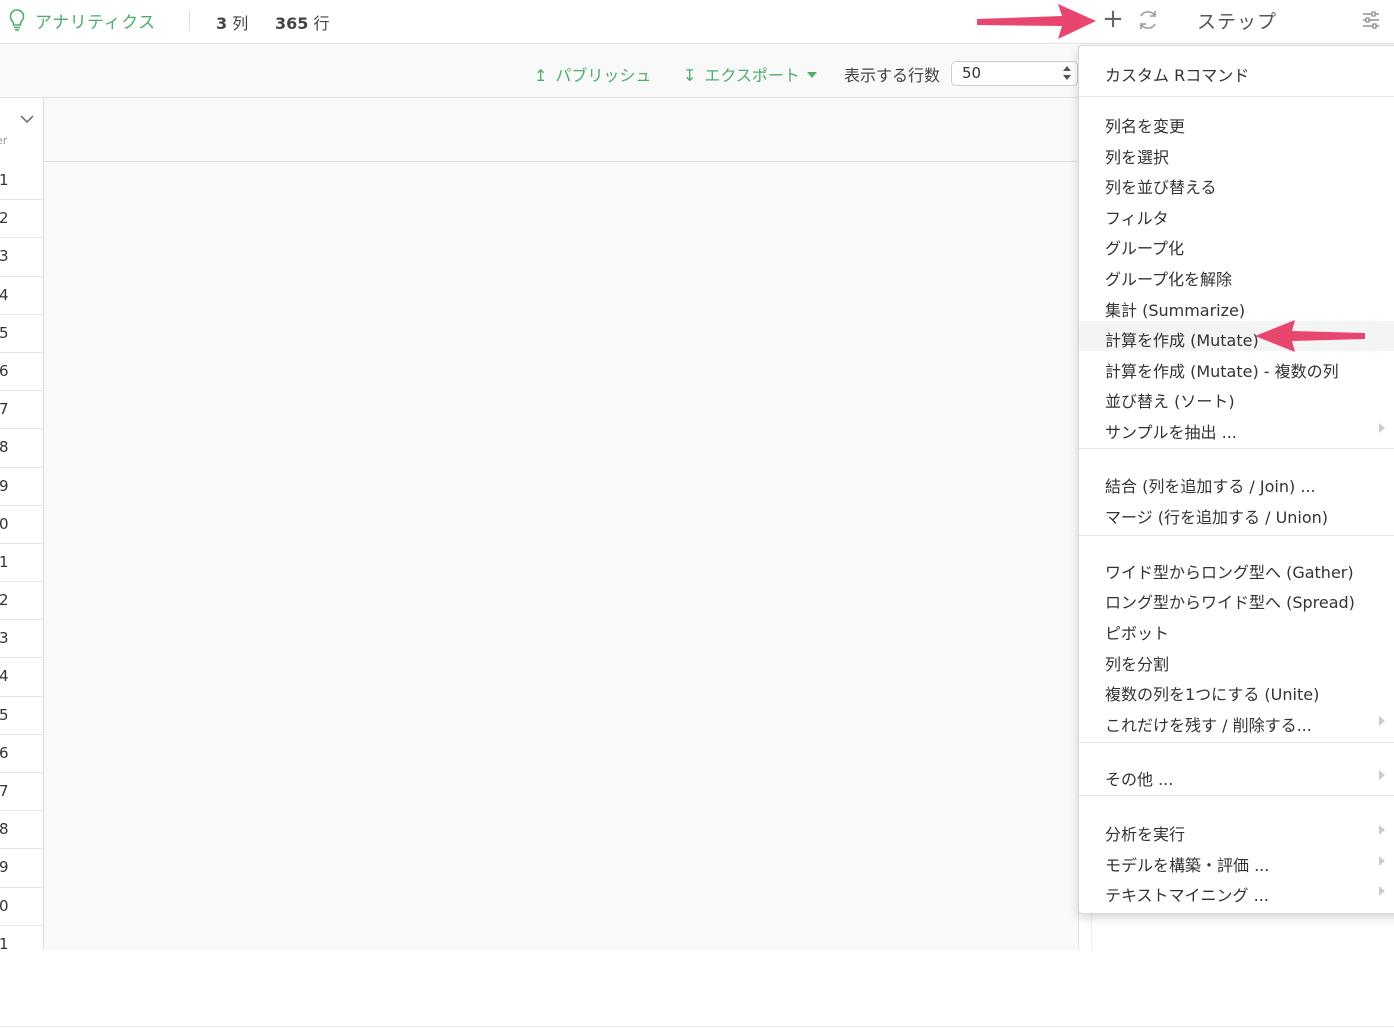 The height and width of the screenshot is (1028, 1394). I want to click on menu-item: グループ化を解除, so click(1236, 275).